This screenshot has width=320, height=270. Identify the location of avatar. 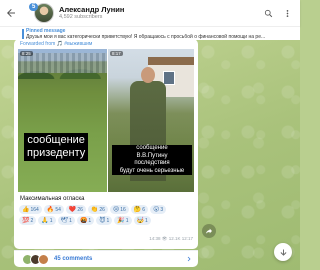
(43, 259).